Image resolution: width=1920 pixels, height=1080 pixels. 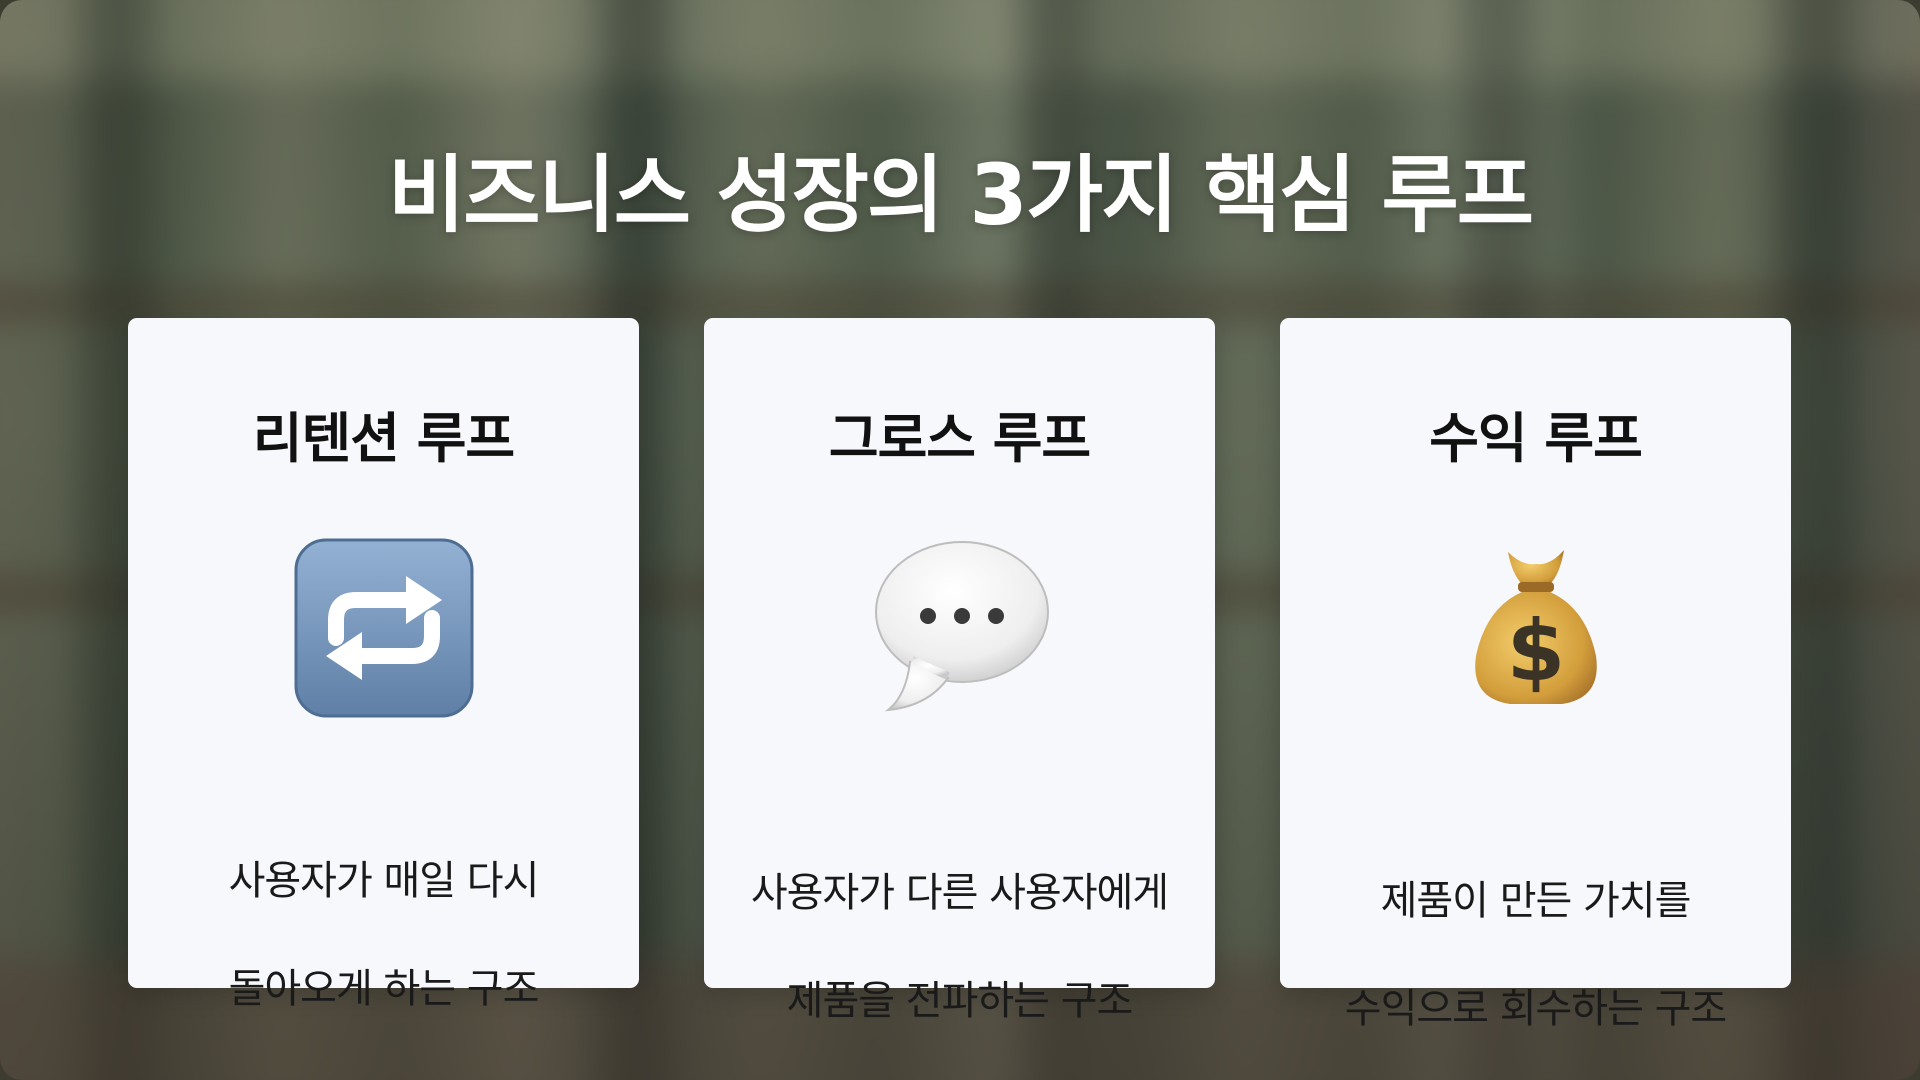 I want to click on card-description: 사용자가 다른 사용자에게 제품을 전파하는 구조, so click(x=959, y=946).